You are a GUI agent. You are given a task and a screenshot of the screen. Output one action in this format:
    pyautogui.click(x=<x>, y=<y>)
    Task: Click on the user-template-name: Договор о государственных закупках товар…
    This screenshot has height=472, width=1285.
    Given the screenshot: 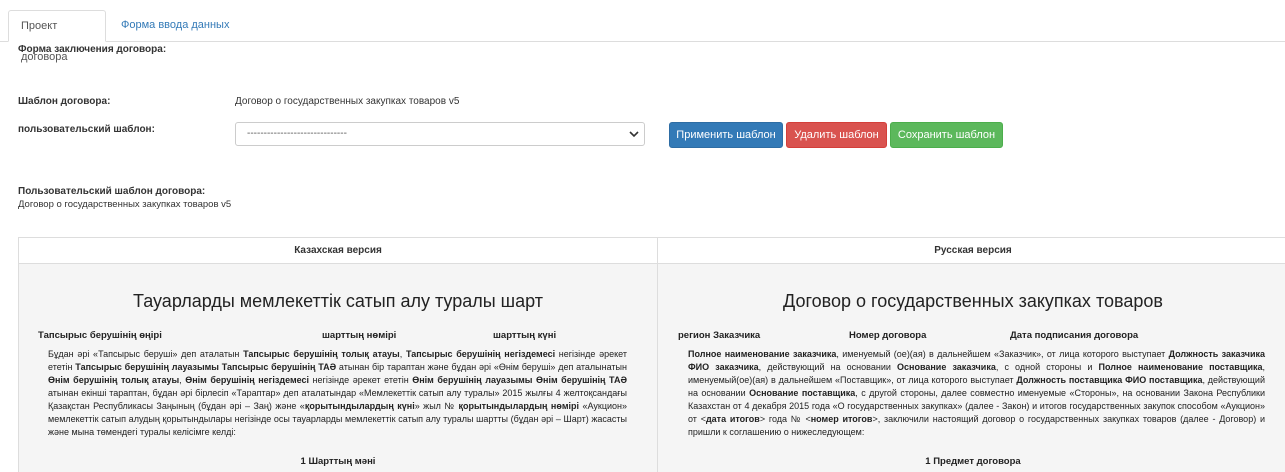 What is the action you would take?
    pyautogui.click(x=125, y=204)
    